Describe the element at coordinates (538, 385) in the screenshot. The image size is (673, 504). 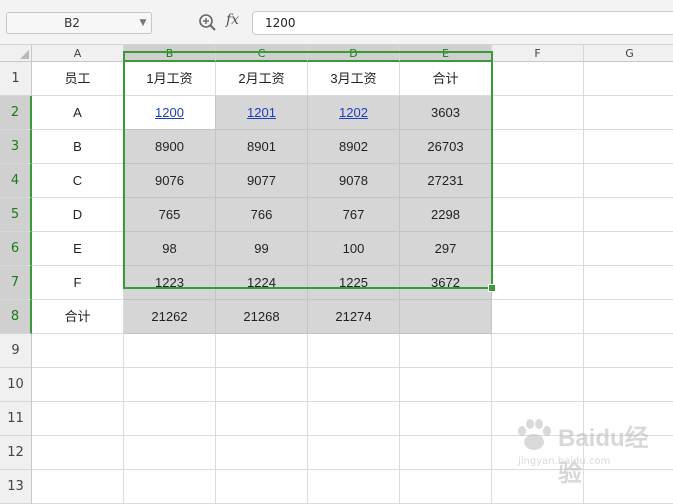
I see `cell-f10` at that location.